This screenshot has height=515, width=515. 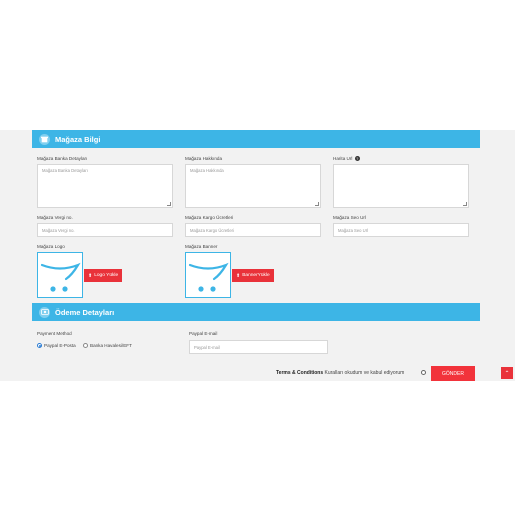 I want to click on paypal-email-input: Paypal E-mail, so click(x=258, y=347).